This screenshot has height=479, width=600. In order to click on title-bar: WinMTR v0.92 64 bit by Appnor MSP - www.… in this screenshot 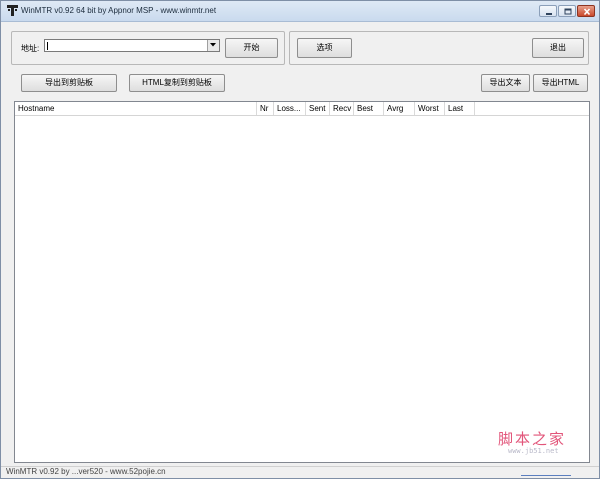, I will do `click(300, 11)`.